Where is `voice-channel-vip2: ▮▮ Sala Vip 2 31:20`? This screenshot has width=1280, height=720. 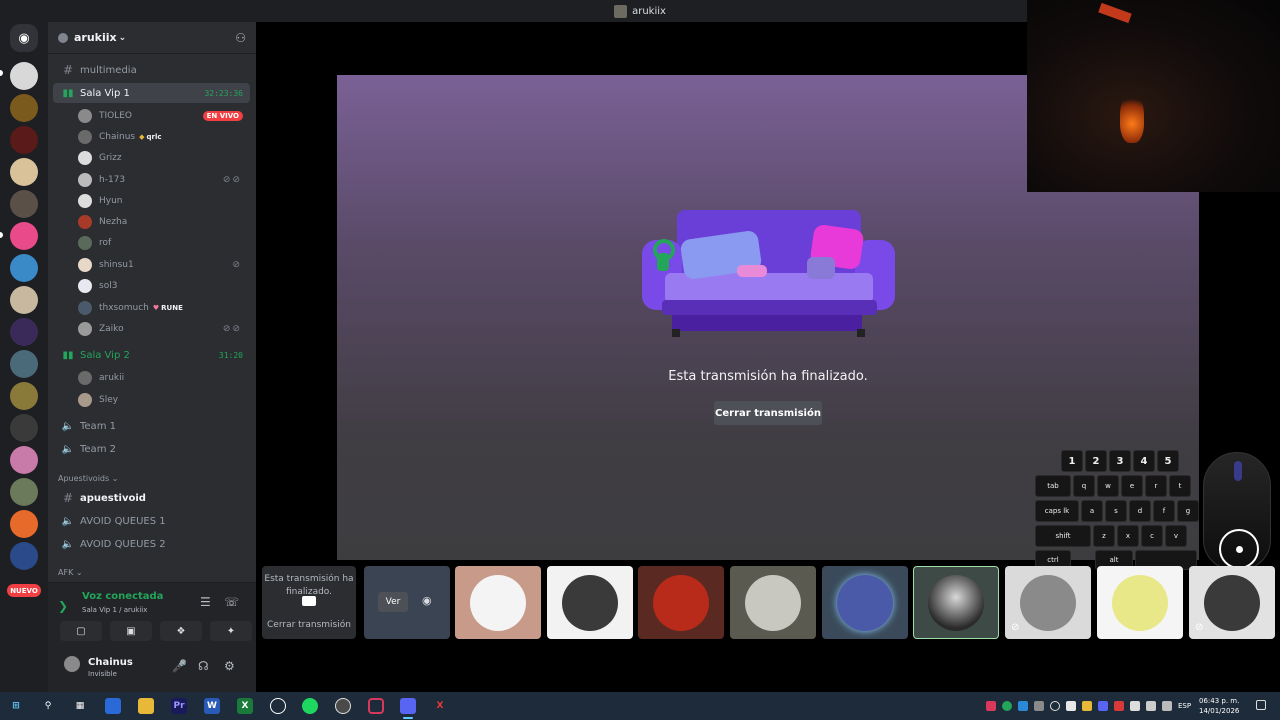 voice-channel-vip2: ▮▮ Sala Vip 2 31:20 is located at coordinates (151, 355).